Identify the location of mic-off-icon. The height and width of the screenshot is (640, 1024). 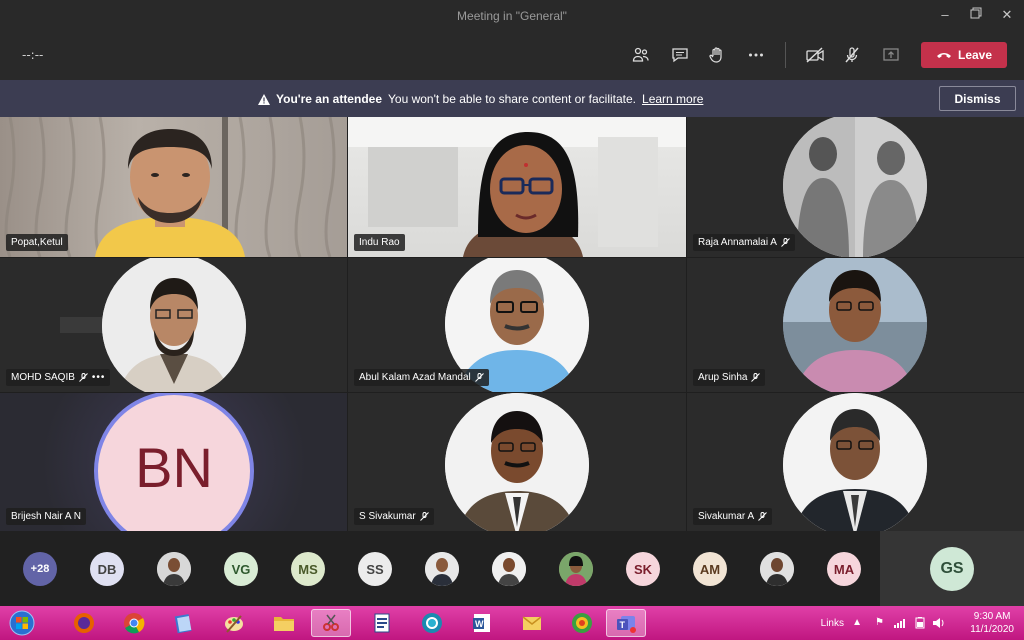
(852, 55).